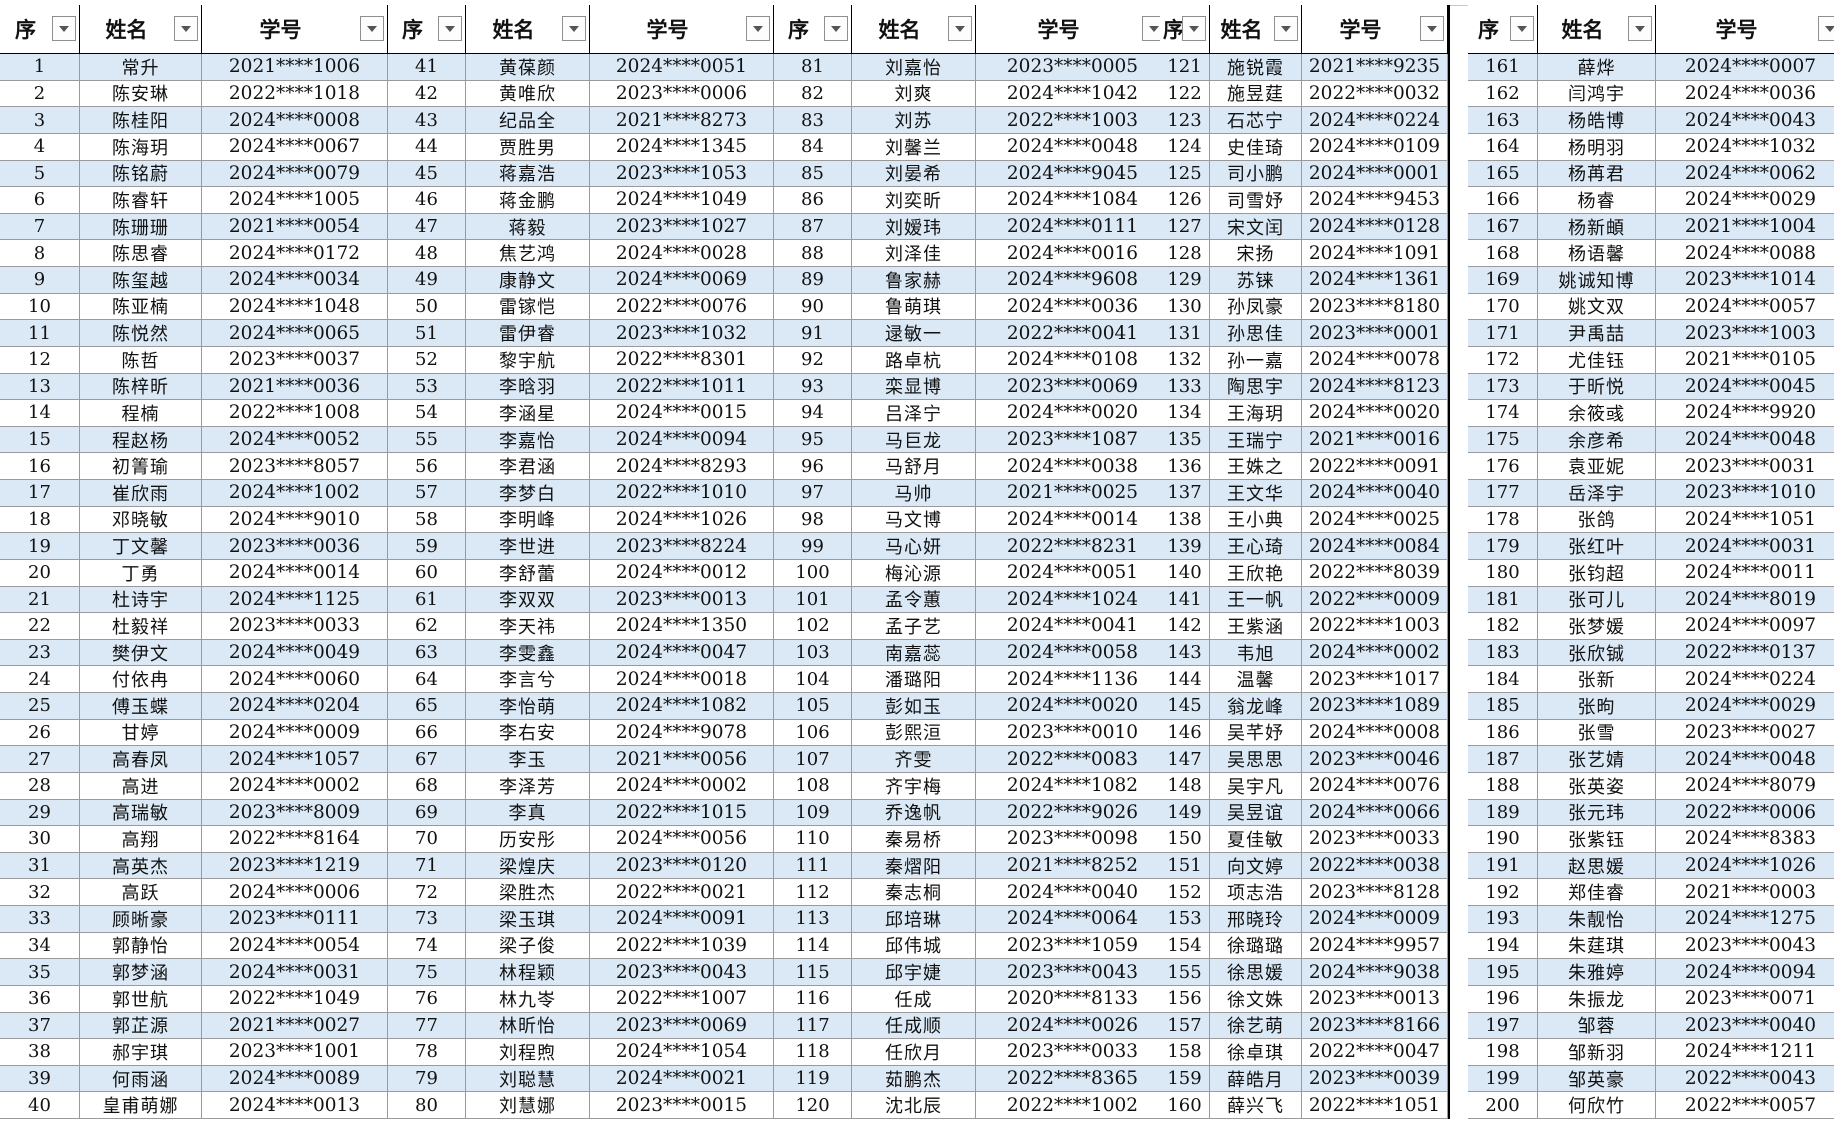 Image resolution: width=1834 pixels, height=1125 pixels. I want to click on cell-id: 2024****0057, so click(1745, 307).